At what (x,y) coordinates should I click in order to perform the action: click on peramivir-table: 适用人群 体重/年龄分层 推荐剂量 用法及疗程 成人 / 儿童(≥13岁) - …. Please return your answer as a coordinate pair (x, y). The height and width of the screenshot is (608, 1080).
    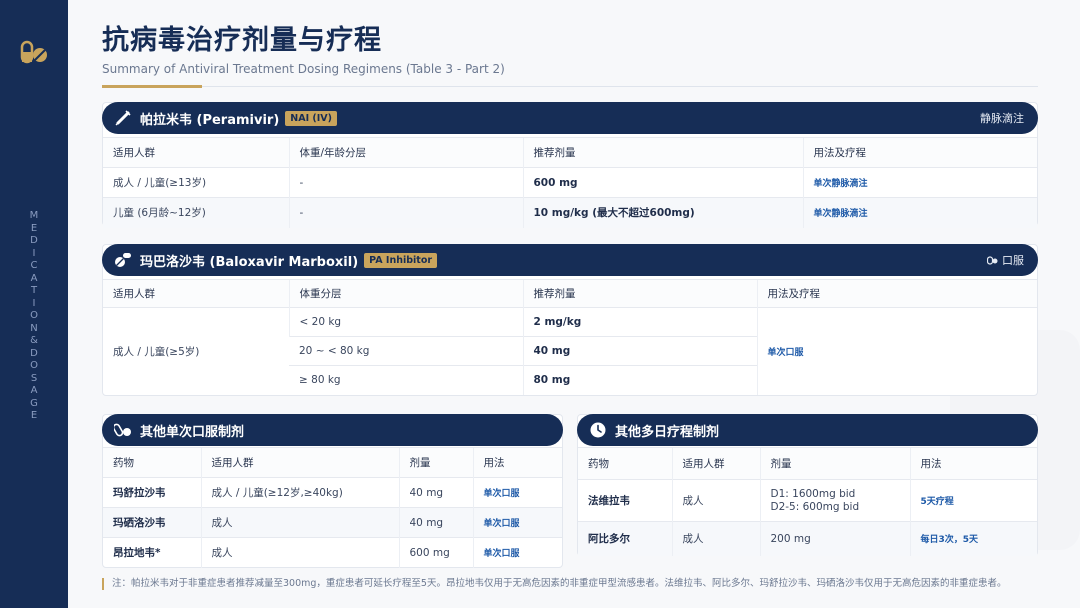
    Looking at the image, I should click on (570, 182).